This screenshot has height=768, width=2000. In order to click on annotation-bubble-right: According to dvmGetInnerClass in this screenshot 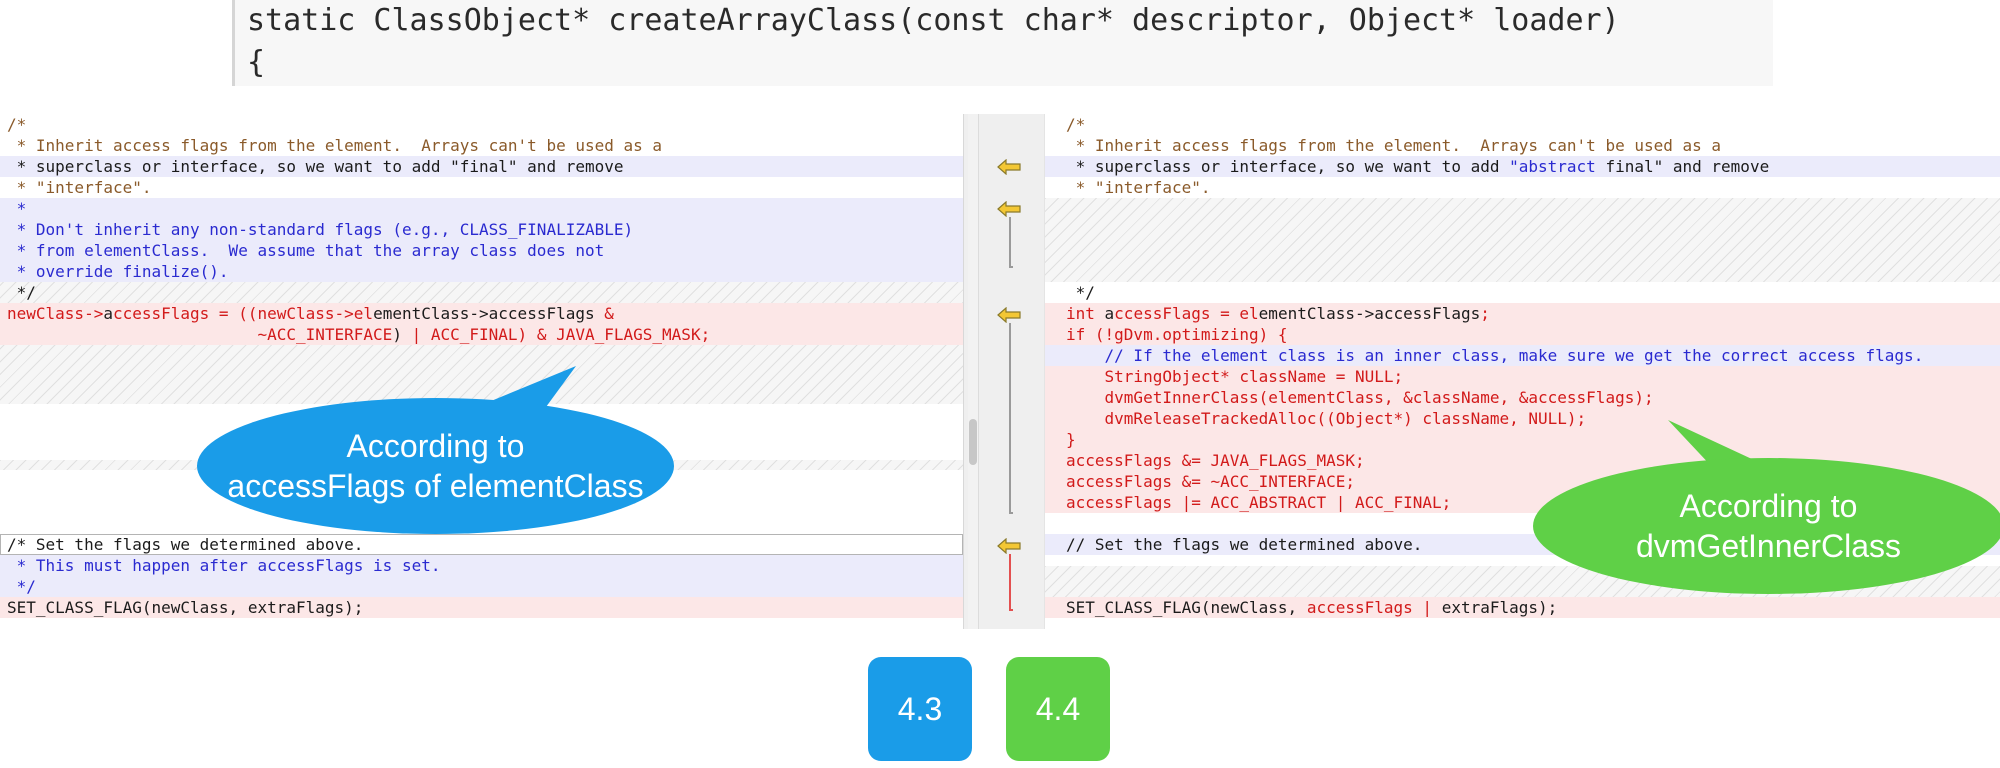, I will do `click(1766, 526)`.